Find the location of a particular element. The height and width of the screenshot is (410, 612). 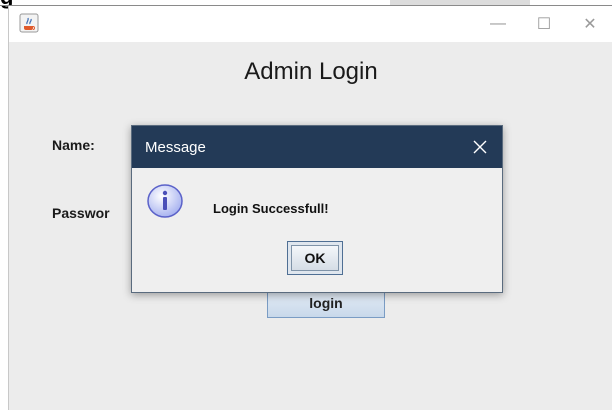

page-title: Admin Login is located at coordinates (311, 71).